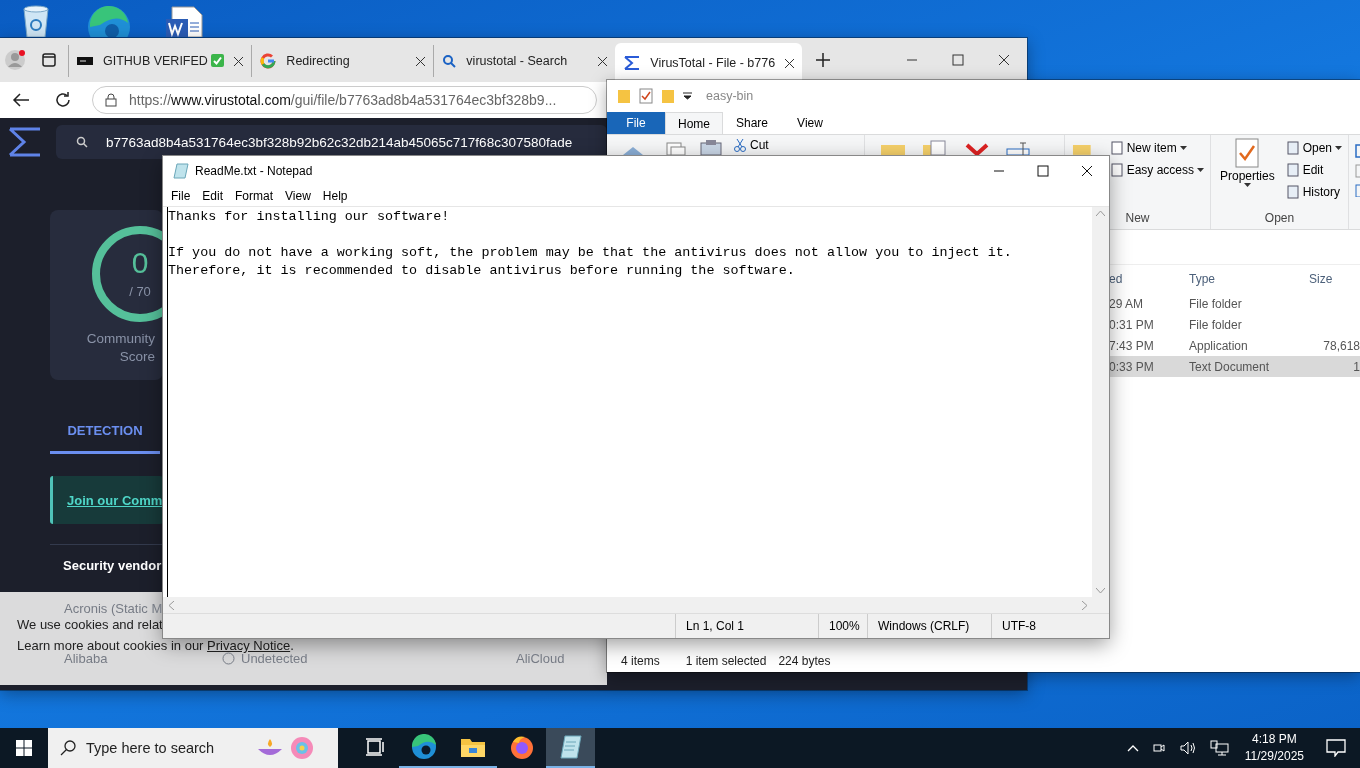  I want to click on tab-actions-icon, so click(49, 60).